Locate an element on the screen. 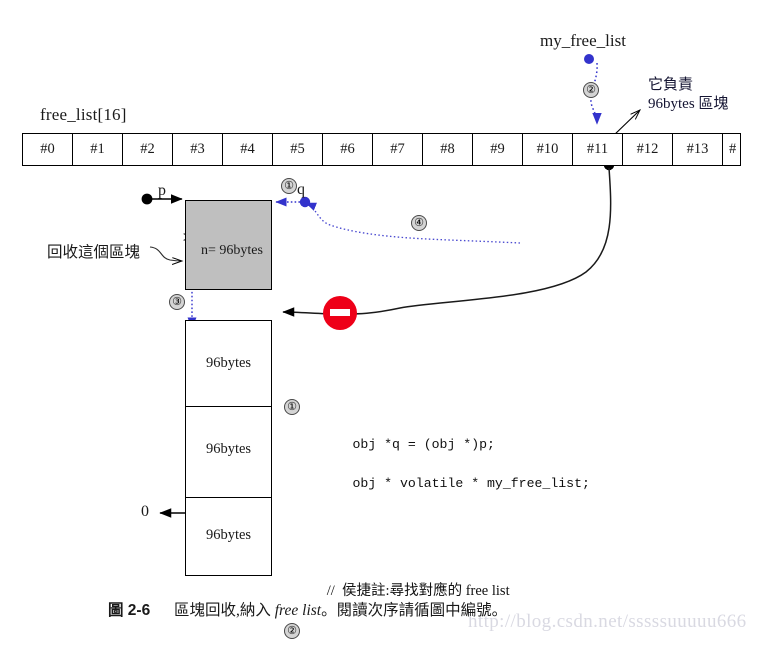 The height and width of the screenshot is (645, 767). array-slot-9: #9 is located at coordinates (498, 149).